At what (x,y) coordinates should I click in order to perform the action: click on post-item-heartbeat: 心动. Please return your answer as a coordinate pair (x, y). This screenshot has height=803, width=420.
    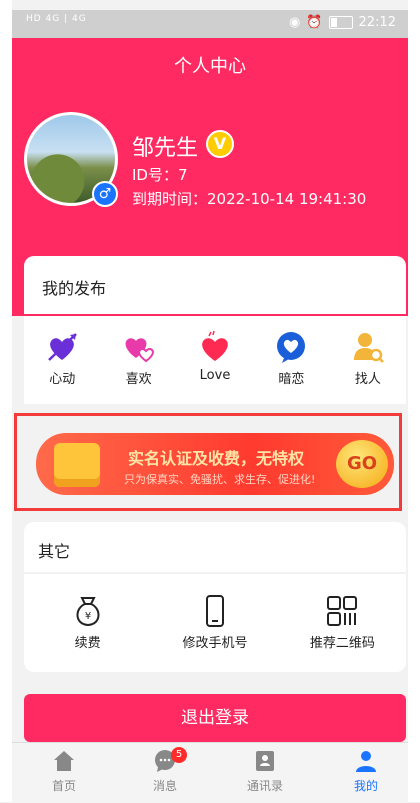
    Looking at the image, I should click on (62, 358).